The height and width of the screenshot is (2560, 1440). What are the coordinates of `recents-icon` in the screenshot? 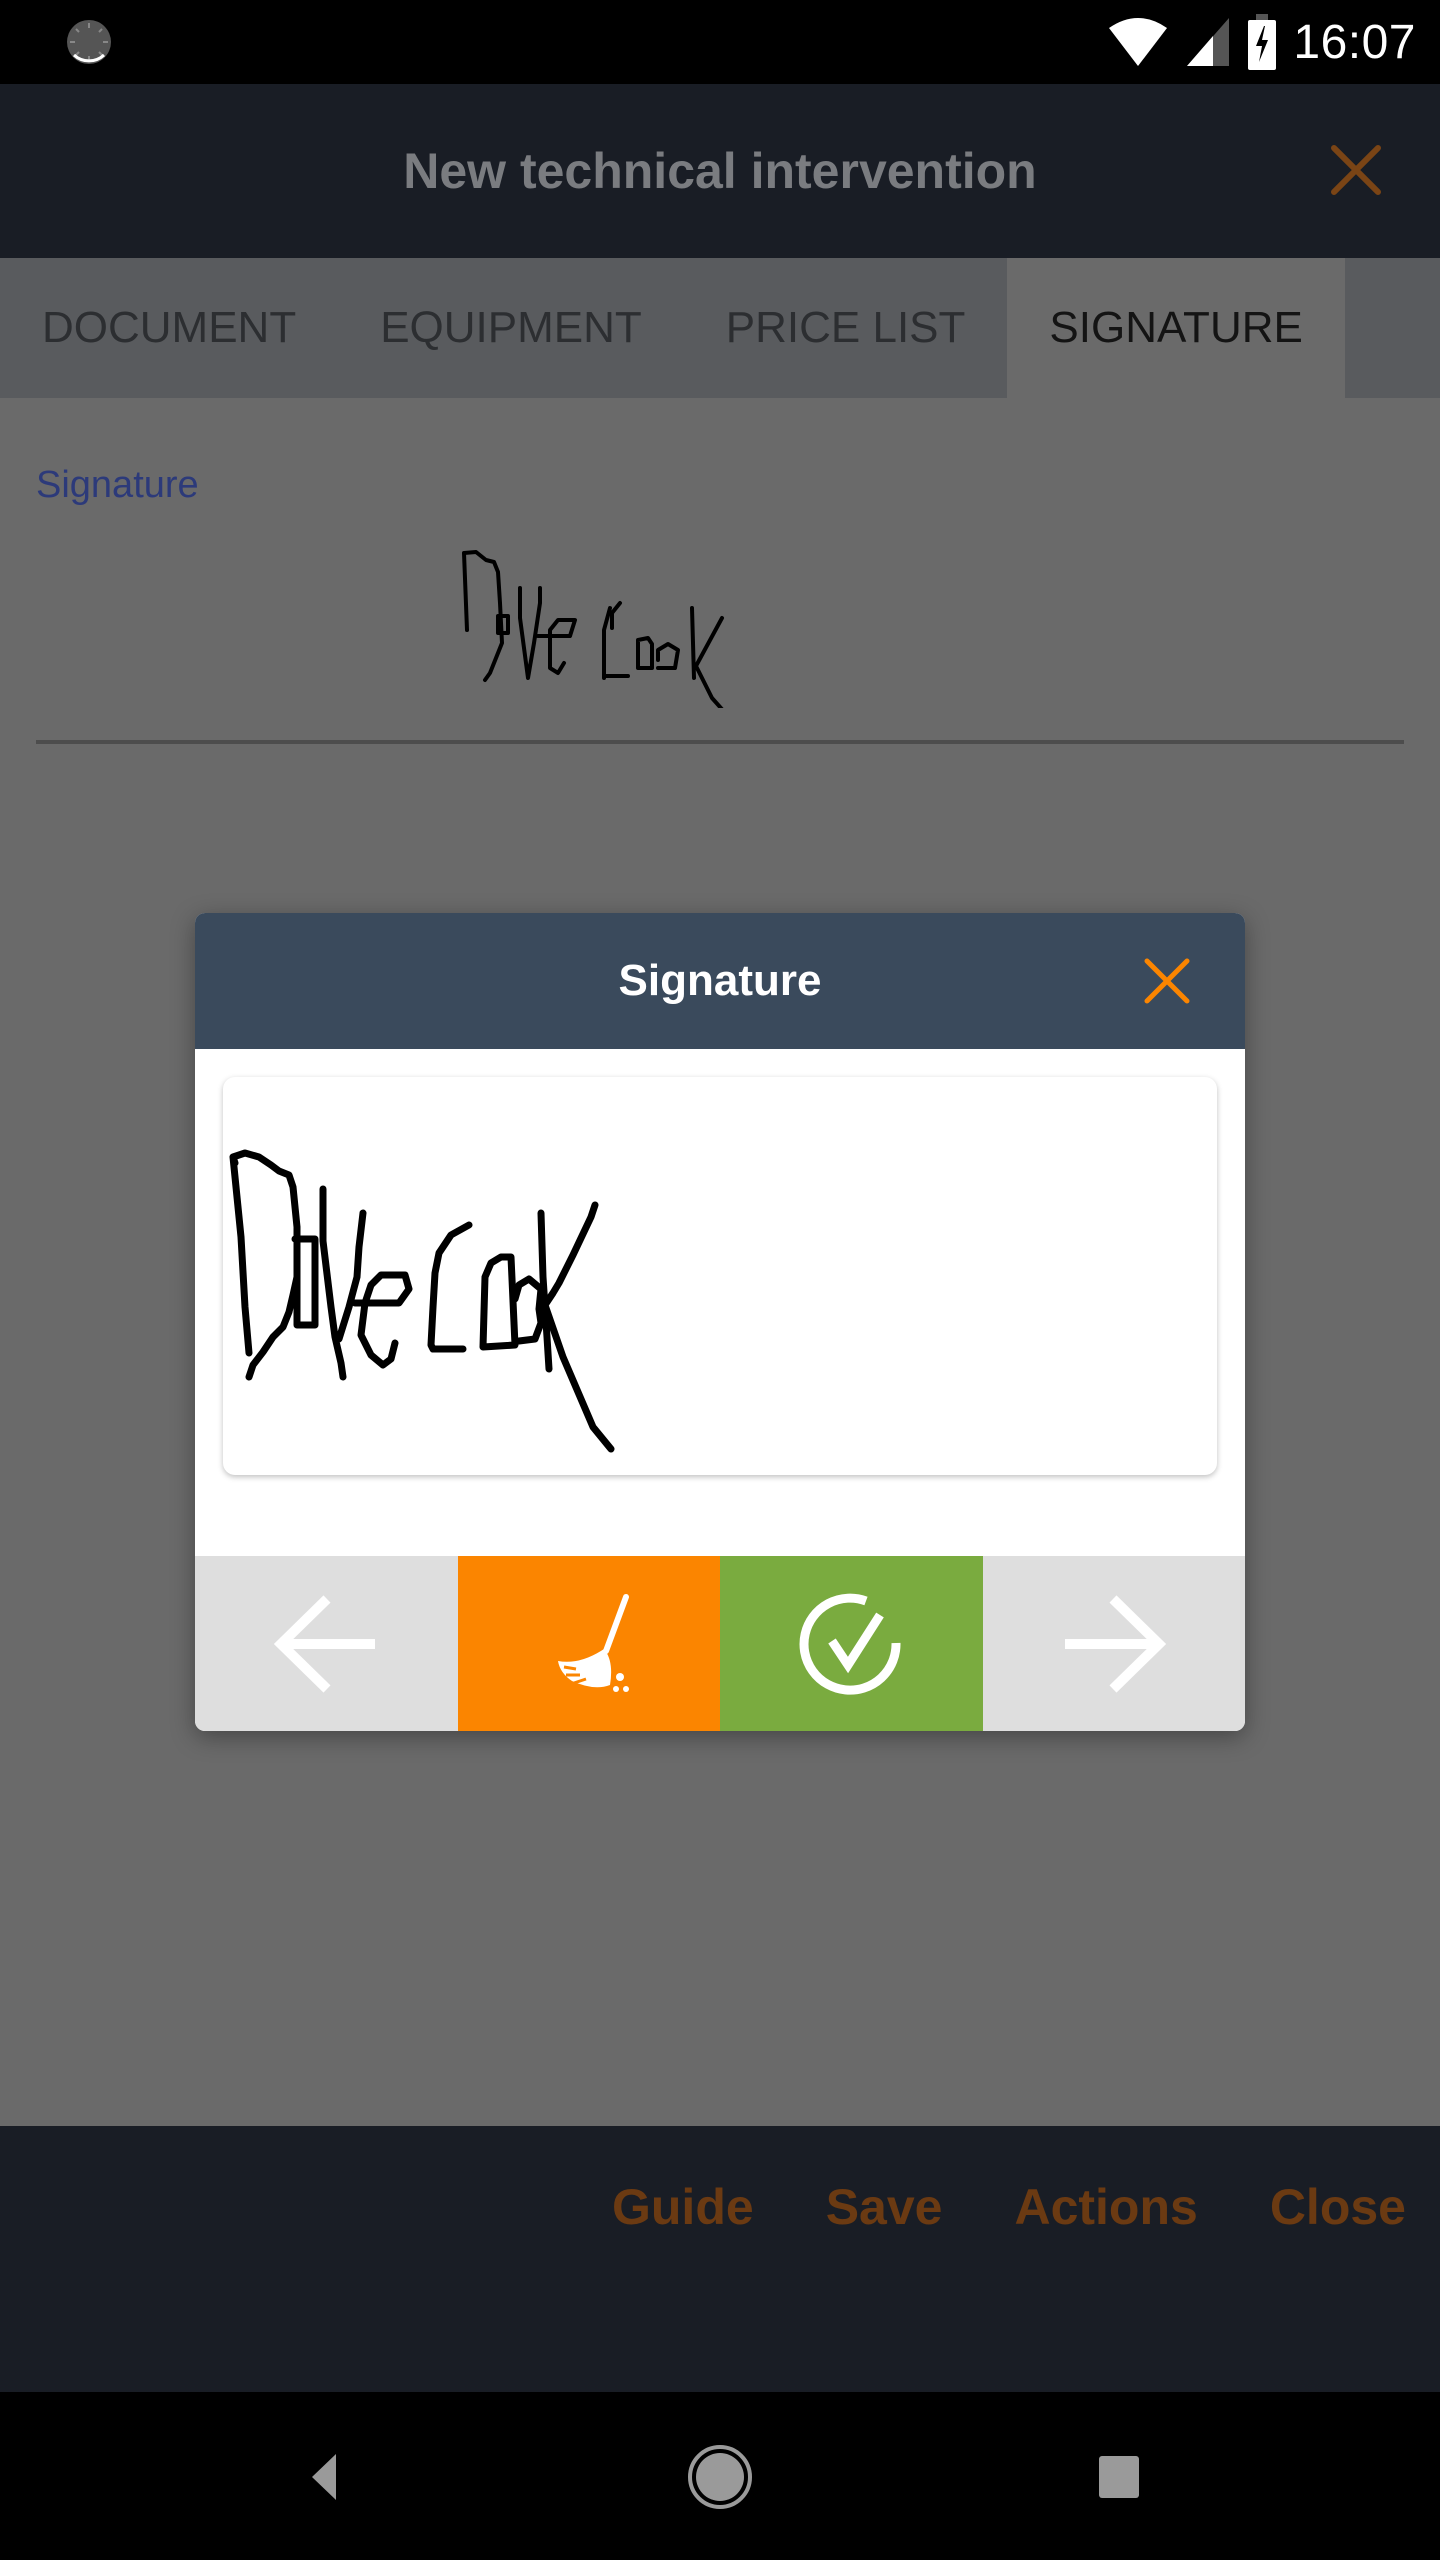 It's located at (1119, 2477).